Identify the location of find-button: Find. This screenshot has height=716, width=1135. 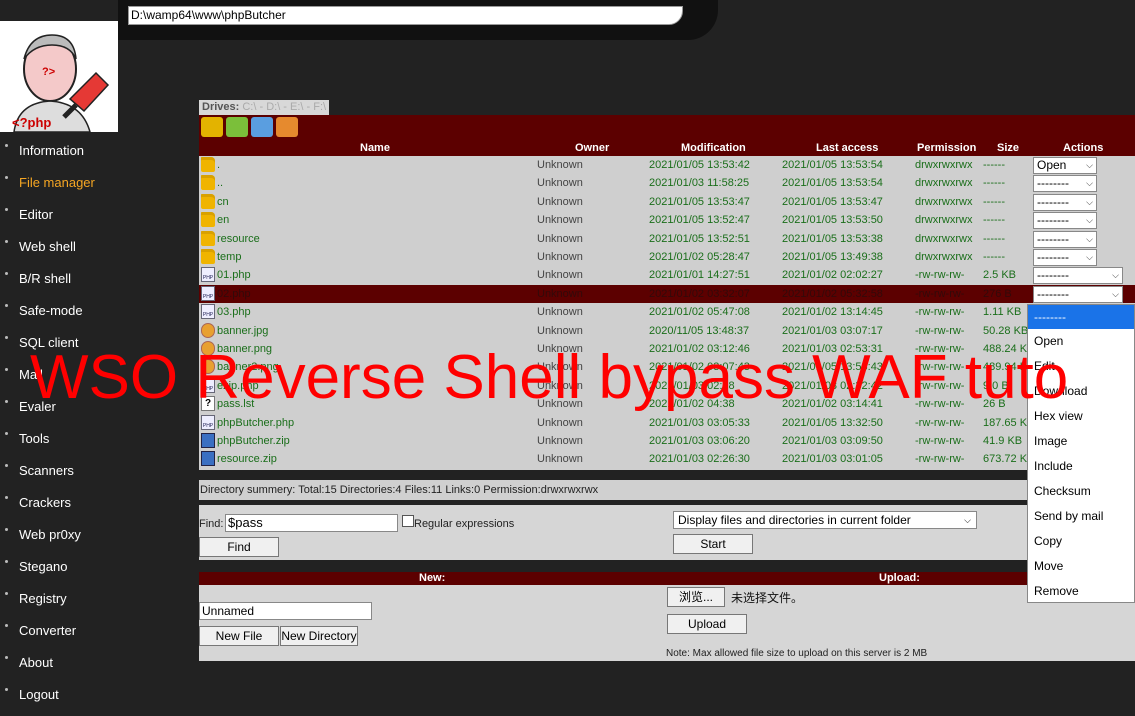
(239, 547).